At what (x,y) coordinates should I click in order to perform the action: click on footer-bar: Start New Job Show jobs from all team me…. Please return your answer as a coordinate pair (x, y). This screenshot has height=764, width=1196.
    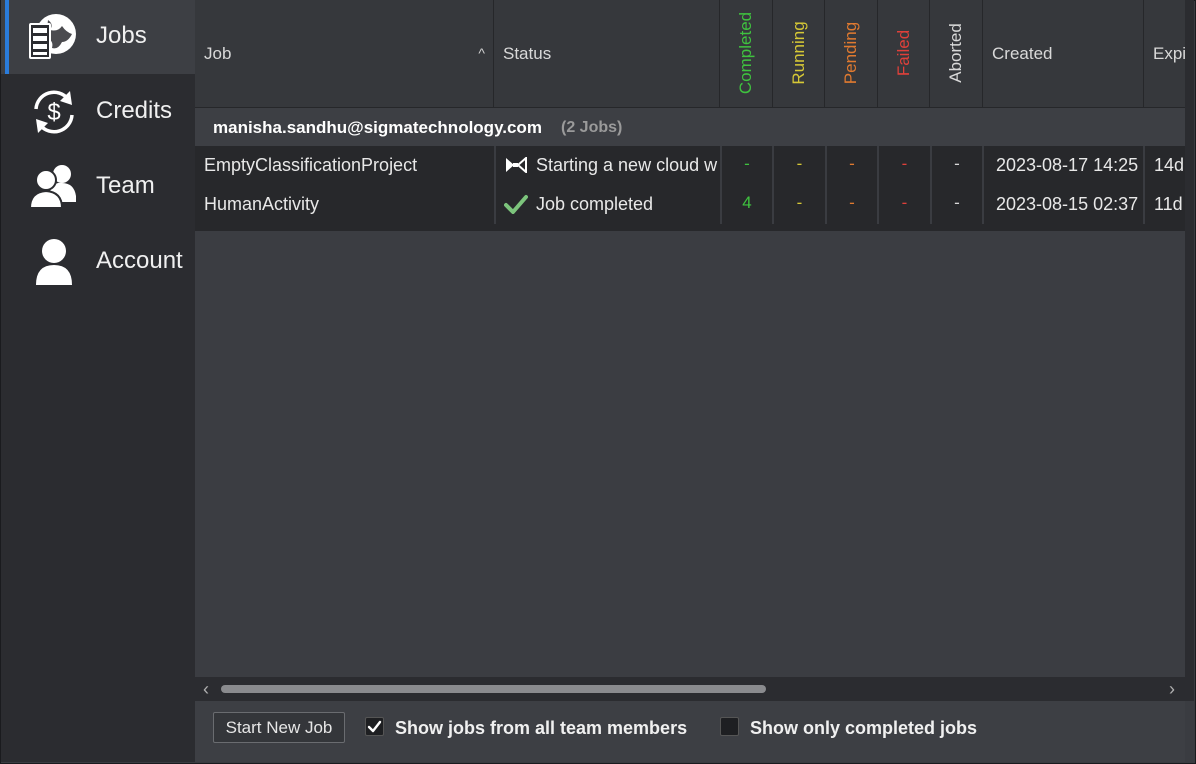
    Looking at the image, I should click on (690, 731).